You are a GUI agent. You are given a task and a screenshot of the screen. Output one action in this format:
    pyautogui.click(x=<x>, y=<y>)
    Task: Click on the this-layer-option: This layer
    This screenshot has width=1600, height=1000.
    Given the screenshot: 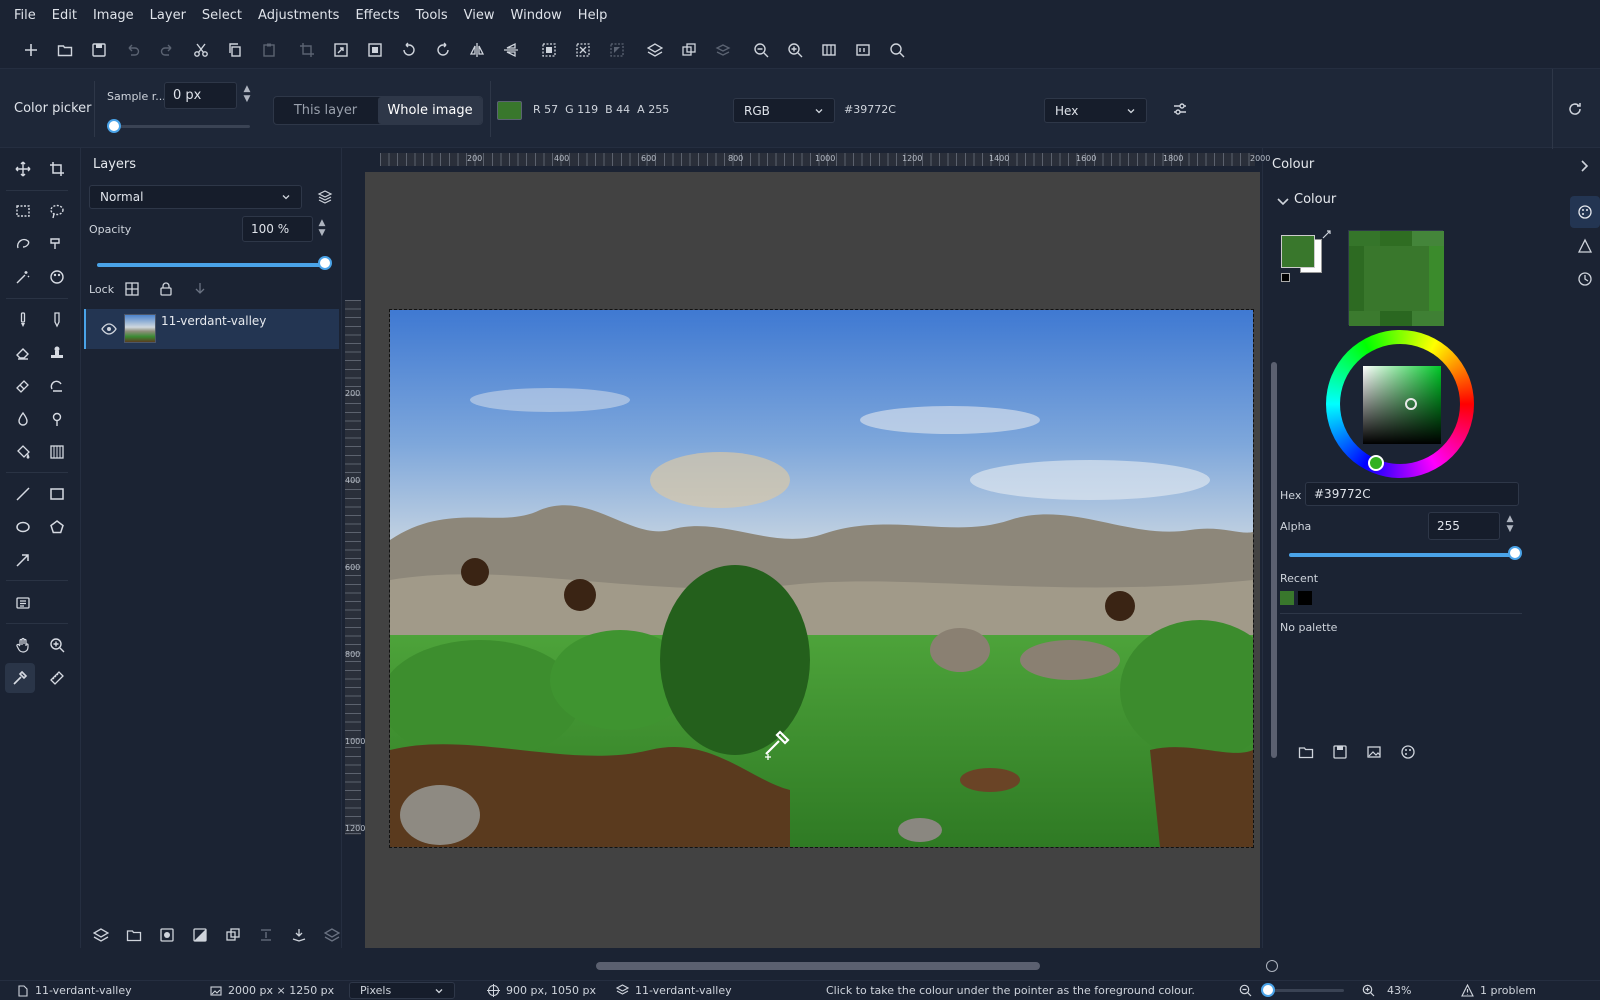 What is the action you would take?
    pyautogui.click(x=325, y=110)
    